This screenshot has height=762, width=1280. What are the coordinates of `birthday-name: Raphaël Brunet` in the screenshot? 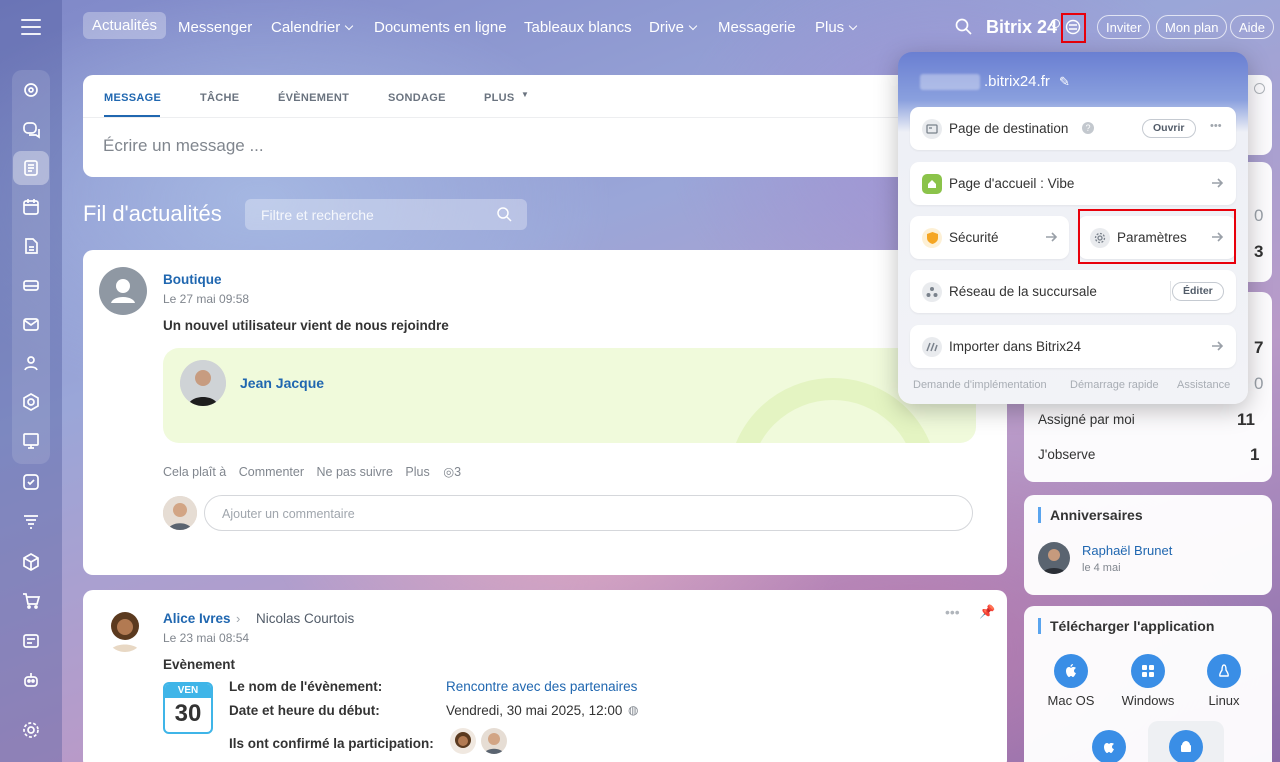 It's located at (1127, 550).